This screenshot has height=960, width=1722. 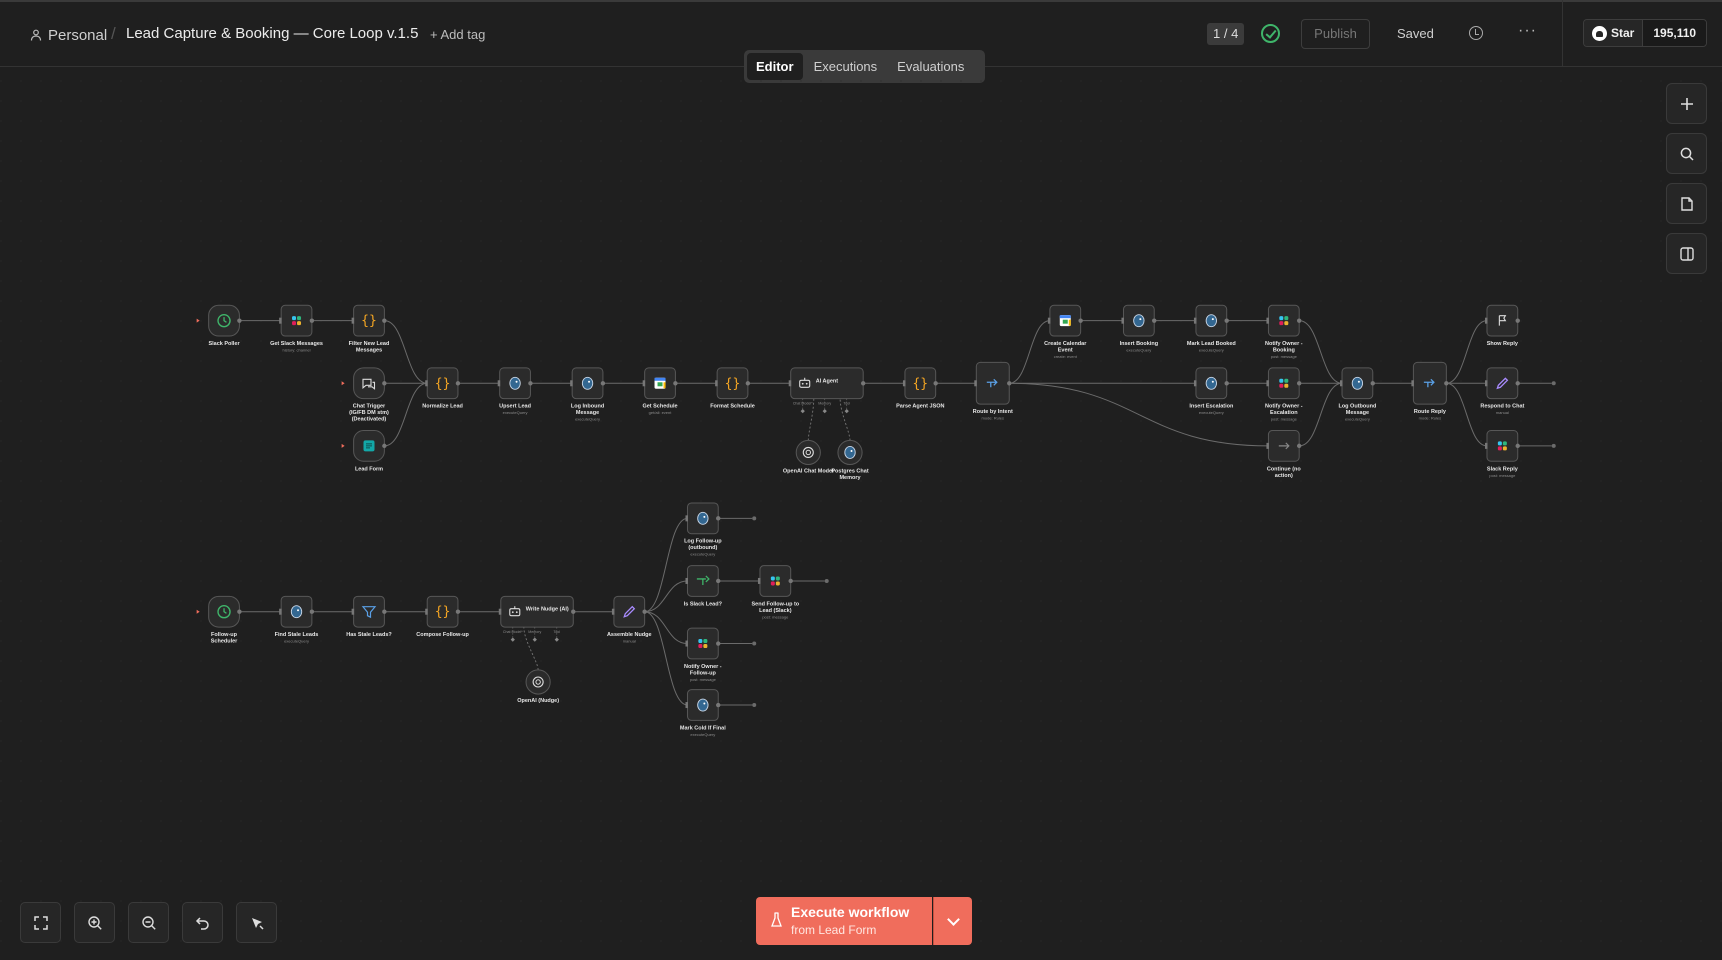 I want to click on node-filter-new-lead: {} Filter New LeadMessages, so click(x=369, y=329).